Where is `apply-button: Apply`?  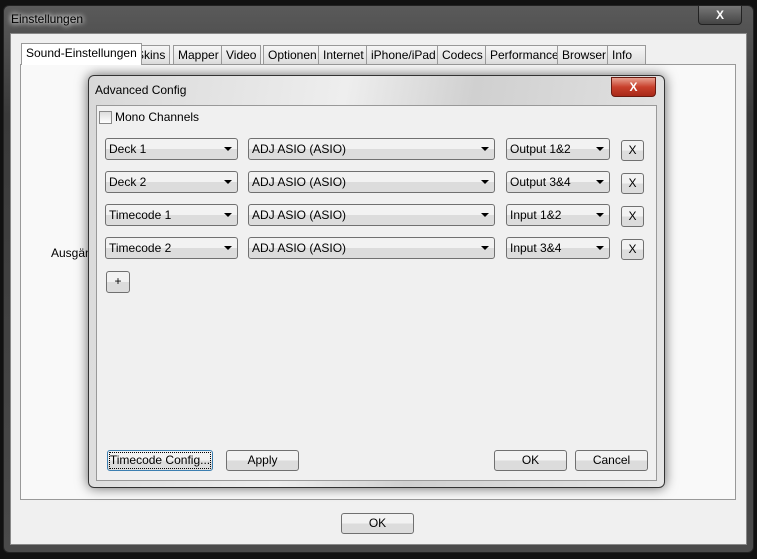
apply-button: Apply is located at coordinates (262, 460).